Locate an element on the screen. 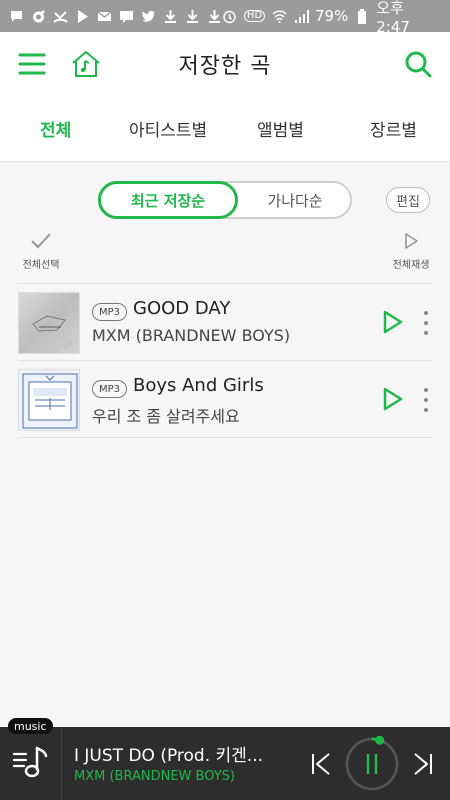 The width and height of the screenshot is (450, 800). status-right-icons: HD 79% 오후 2:47 is located at coordinates (332, 18).